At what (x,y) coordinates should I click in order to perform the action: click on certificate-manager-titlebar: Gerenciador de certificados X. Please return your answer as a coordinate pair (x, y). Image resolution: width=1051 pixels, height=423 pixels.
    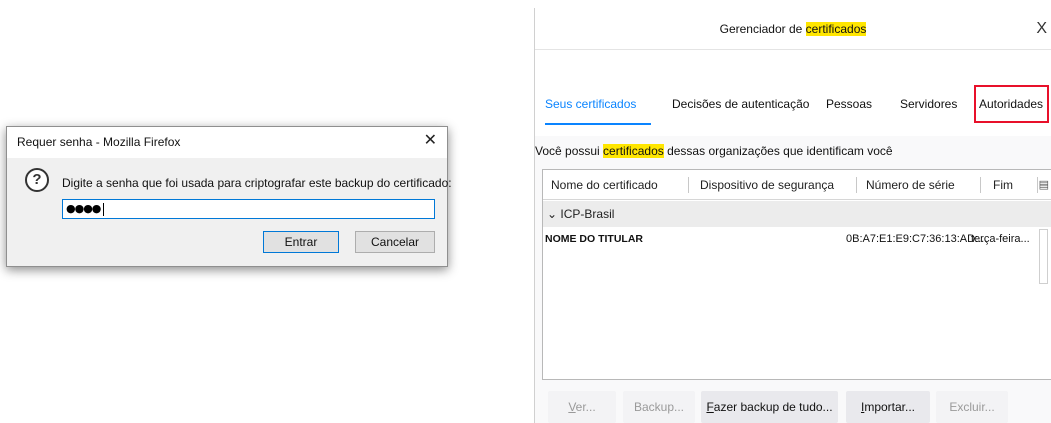
    Looking at the image, I should click on (793, 29).